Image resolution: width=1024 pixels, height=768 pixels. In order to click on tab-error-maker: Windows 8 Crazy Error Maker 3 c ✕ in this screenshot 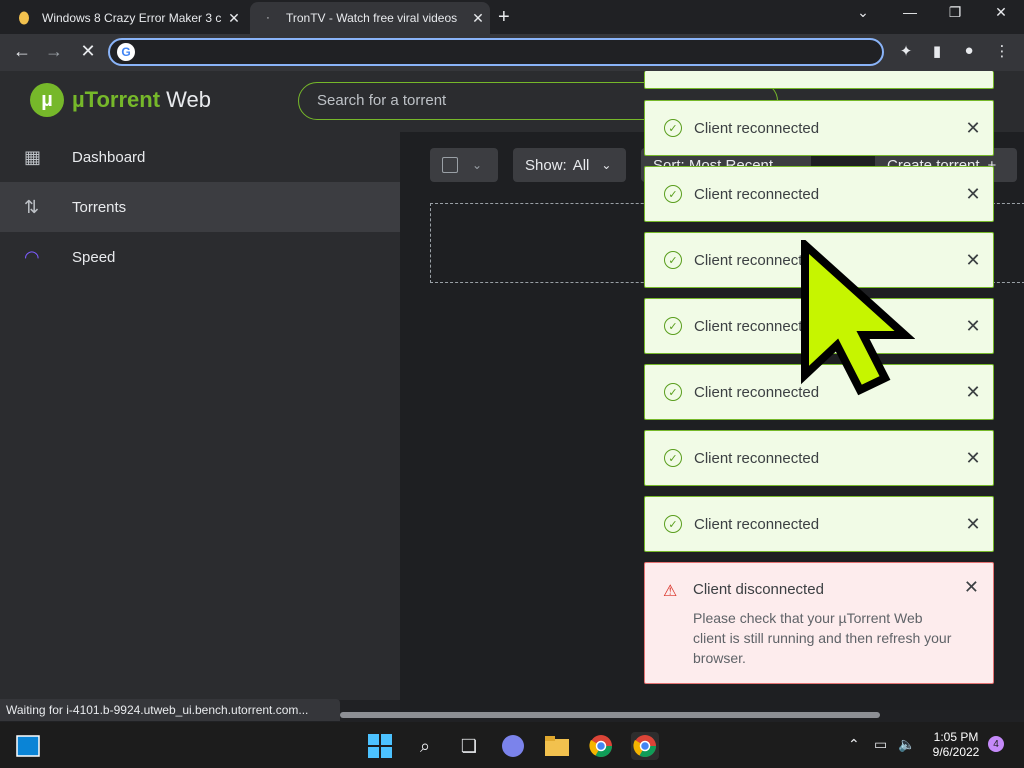, I will do `click(126, 18)`.